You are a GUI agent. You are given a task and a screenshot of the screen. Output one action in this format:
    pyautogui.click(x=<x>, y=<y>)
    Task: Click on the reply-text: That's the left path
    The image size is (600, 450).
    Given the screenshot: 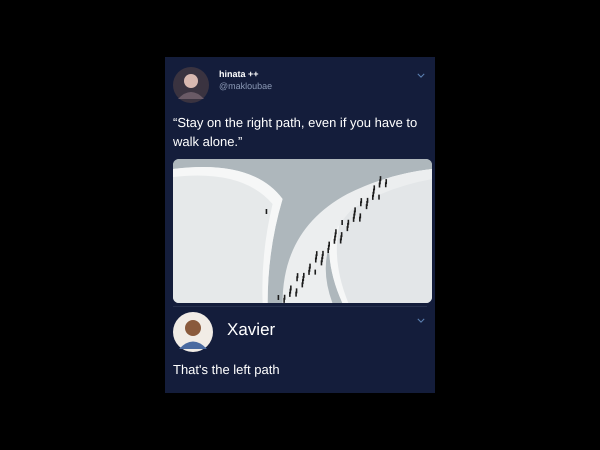 What is the action you would take?
    pyautogui.click(x=227, y=369)
    